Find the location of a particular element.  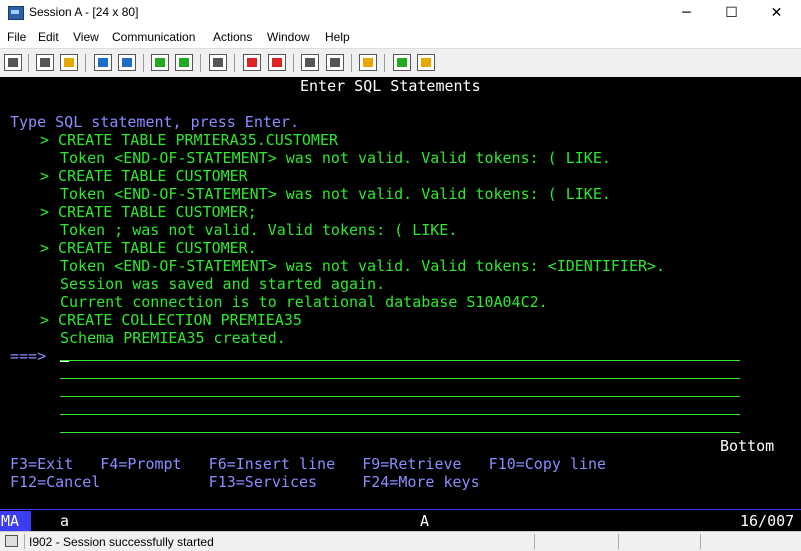

history-line: > CREATE TABLE CUSTOMER. is located at coordinates (148, 248).